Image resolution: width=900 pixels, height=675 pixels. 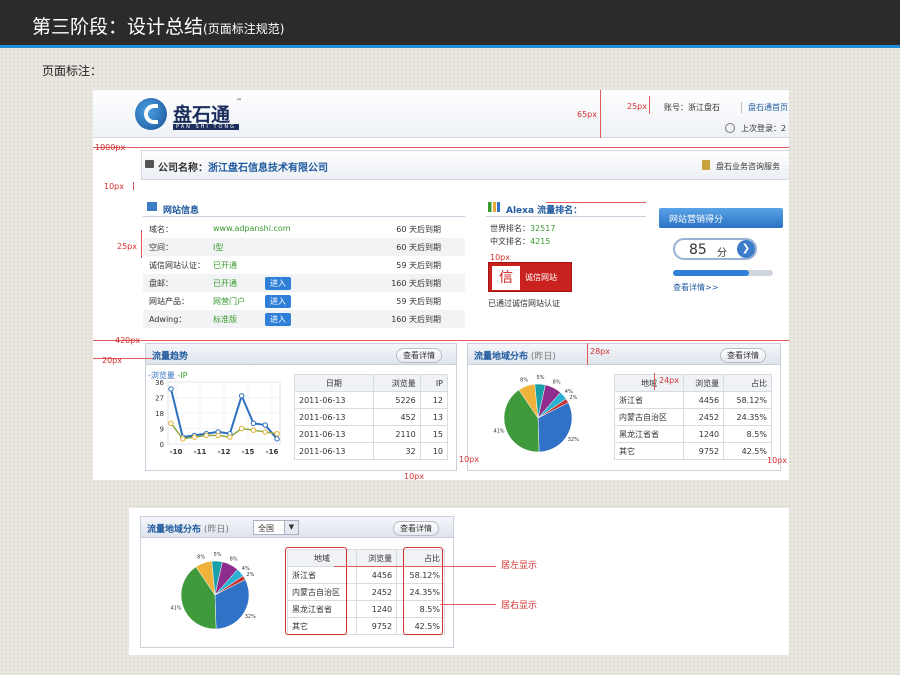 What do you see at coordinates (183, 168) in the screenshot?
I see `company-label: 公司名称：` at bounding box center [183, 168].